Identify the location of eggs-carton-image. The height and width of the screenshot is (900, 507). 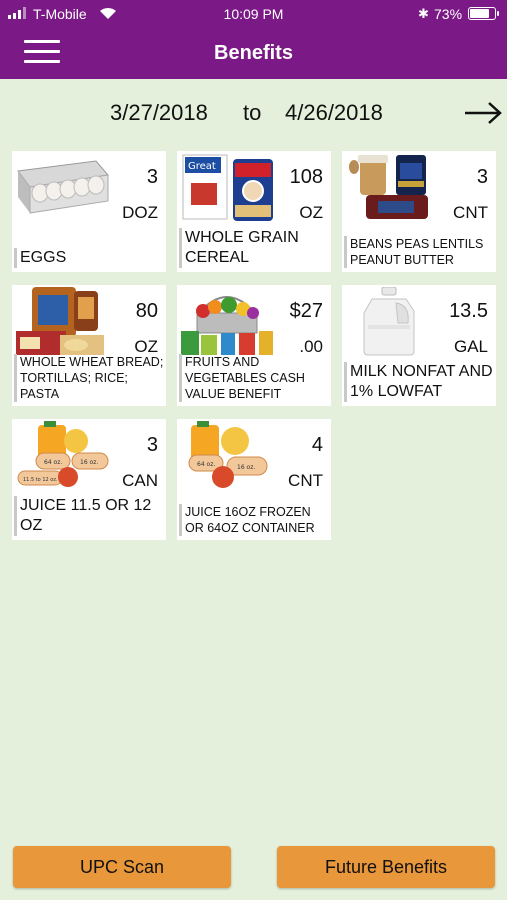
(63, 187).